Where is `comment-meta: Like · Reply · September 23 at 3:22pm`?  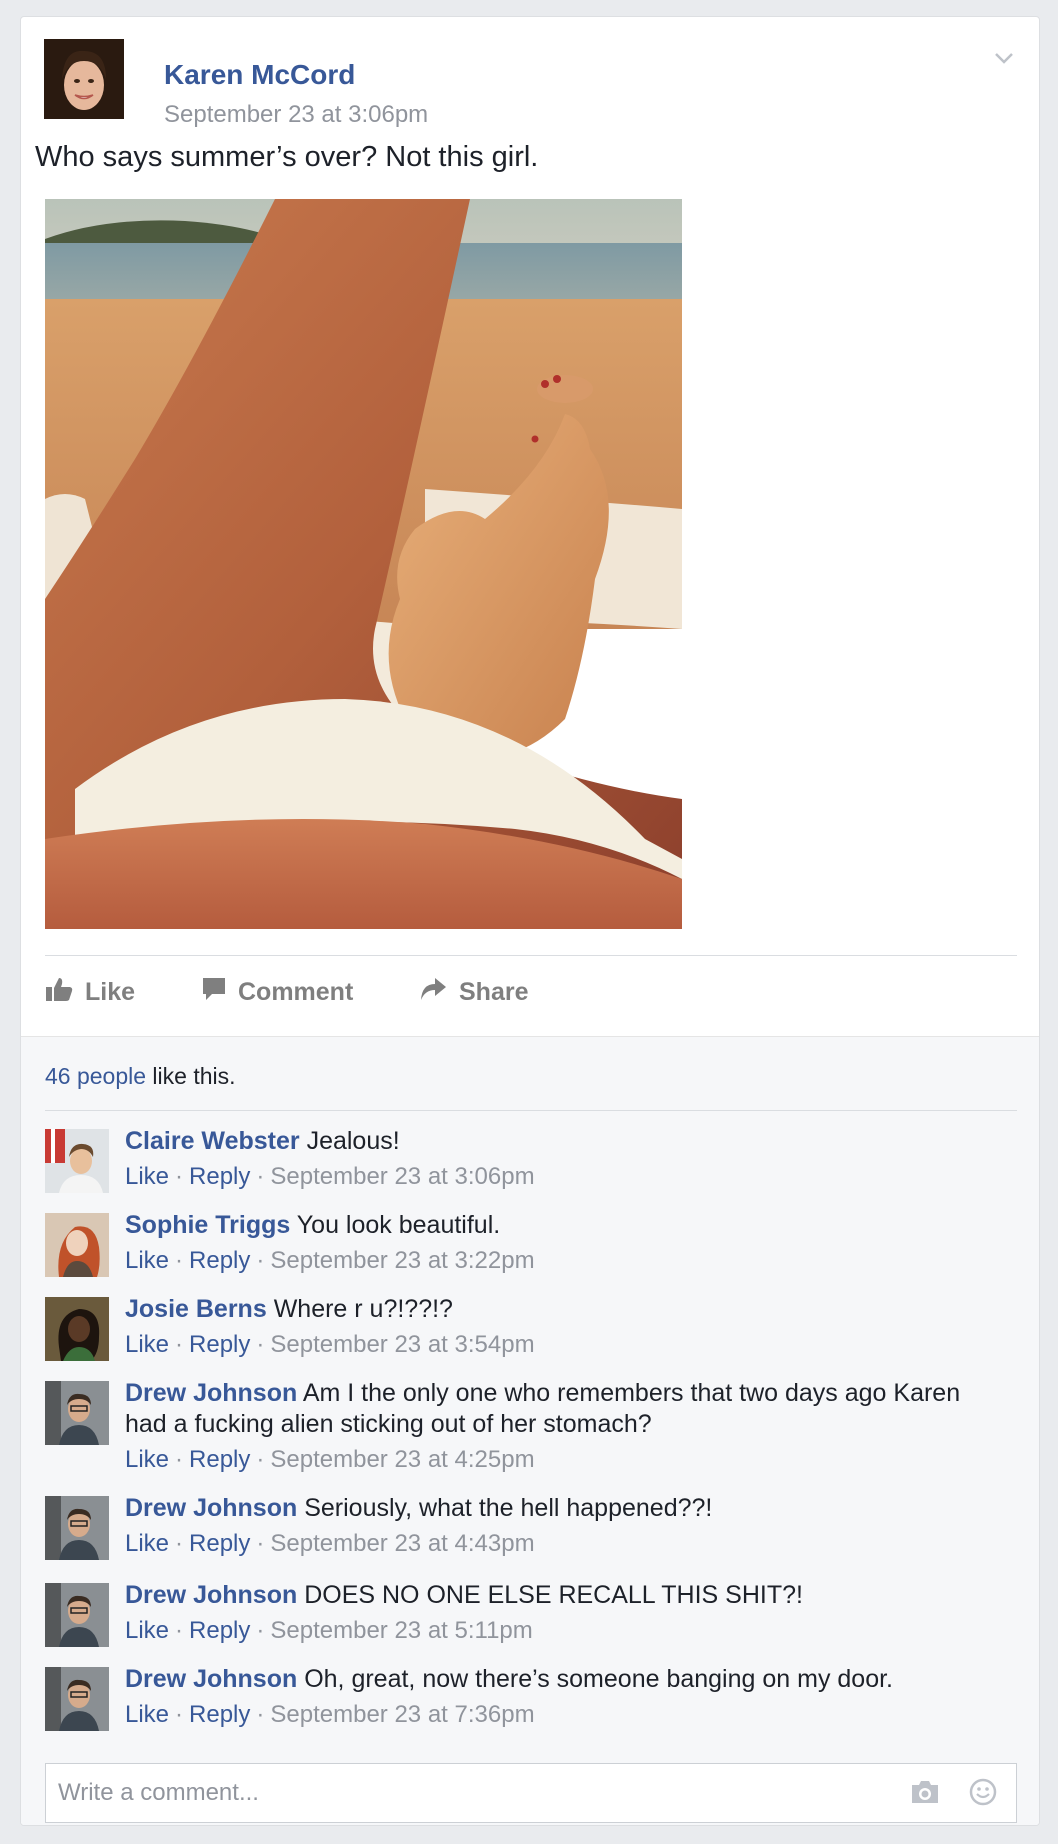 comment-meta: Like · Reply · September 23 at 3:22pm is located at coordinates (565, 1260).